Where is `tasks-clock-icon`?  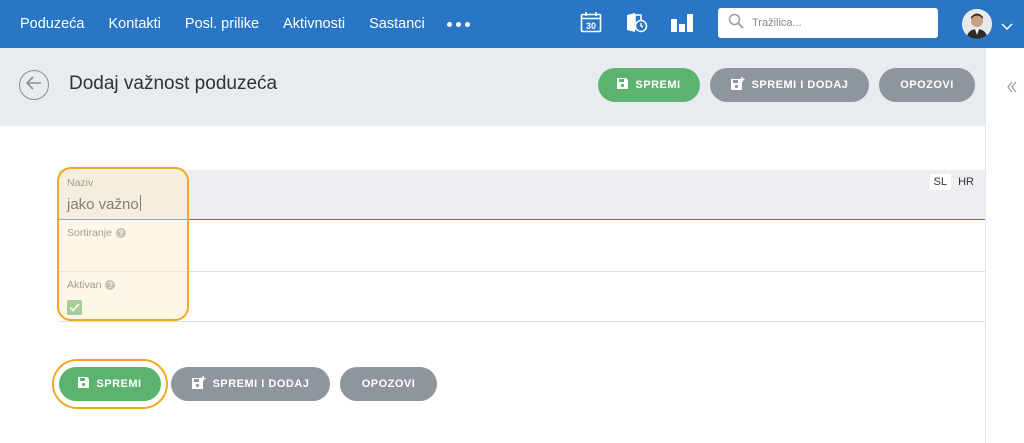 tasks-clock-icon is located at coordinates (636, 23).